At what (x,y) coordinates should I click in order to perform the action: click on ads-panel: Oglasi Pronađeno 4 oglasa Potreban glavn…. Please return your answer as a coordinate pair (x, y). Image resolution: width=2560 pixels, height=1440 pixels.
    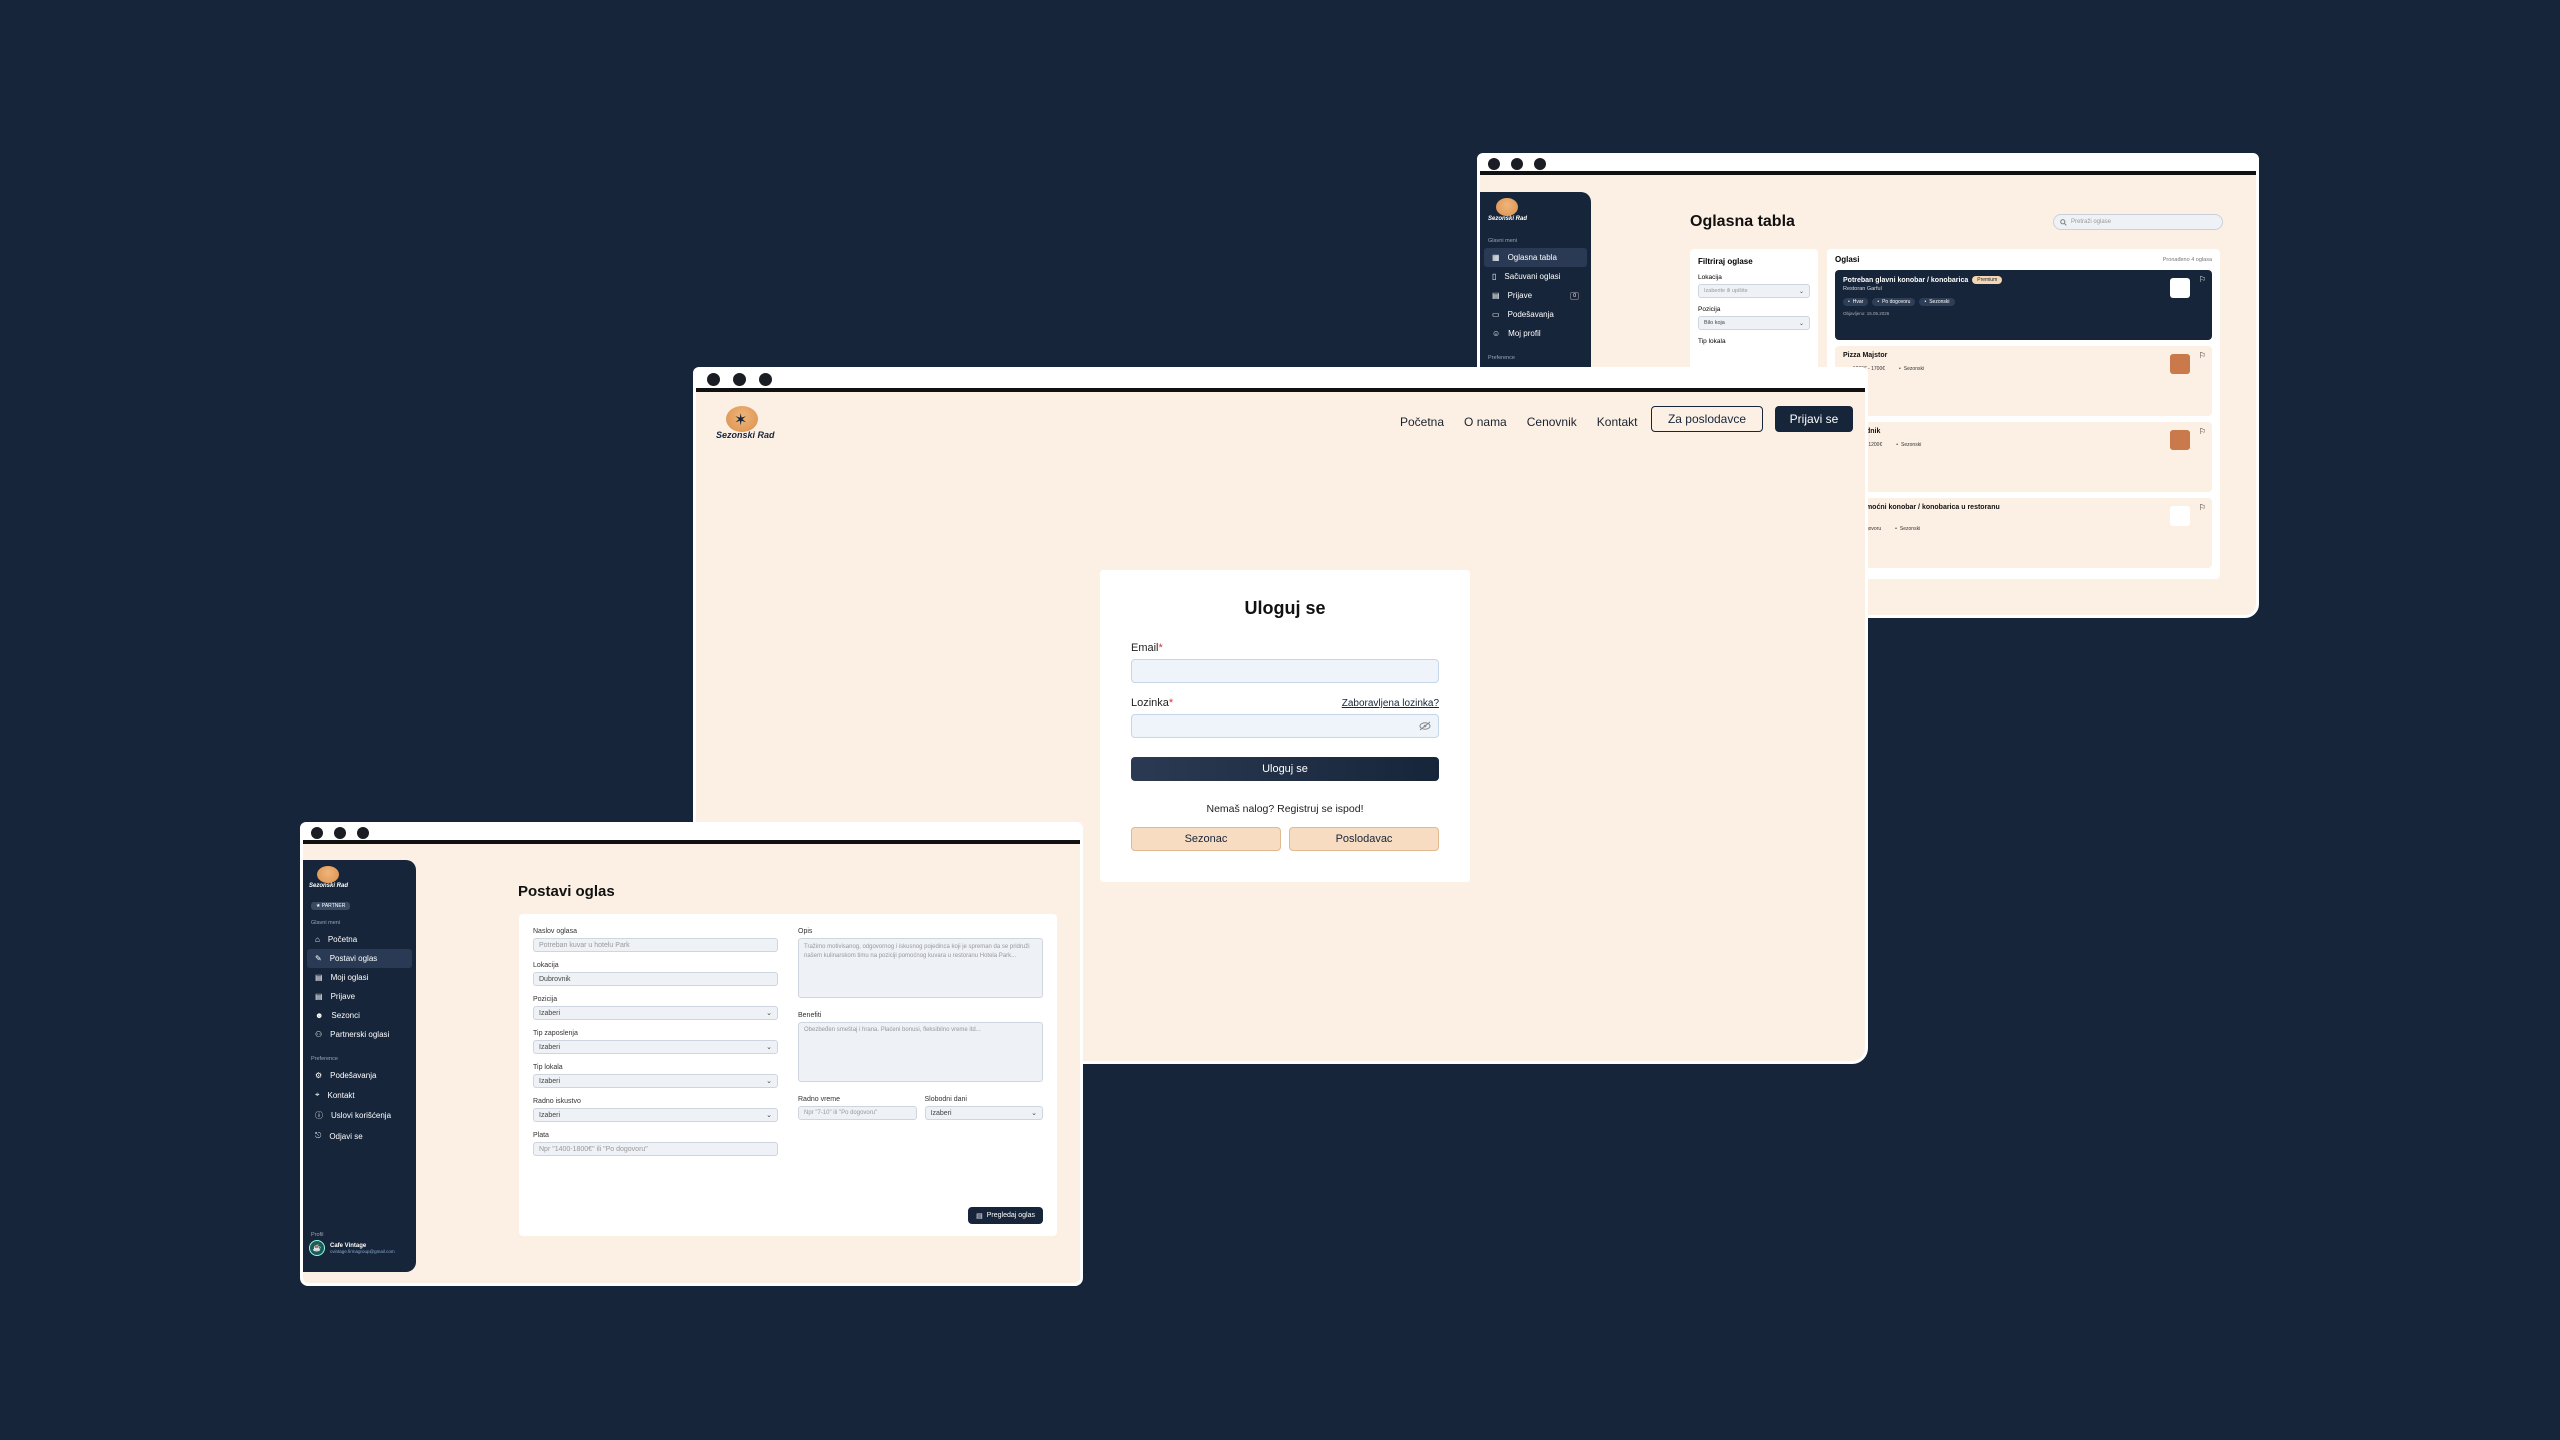
    Looking at the image, I should click on (2023, 414).